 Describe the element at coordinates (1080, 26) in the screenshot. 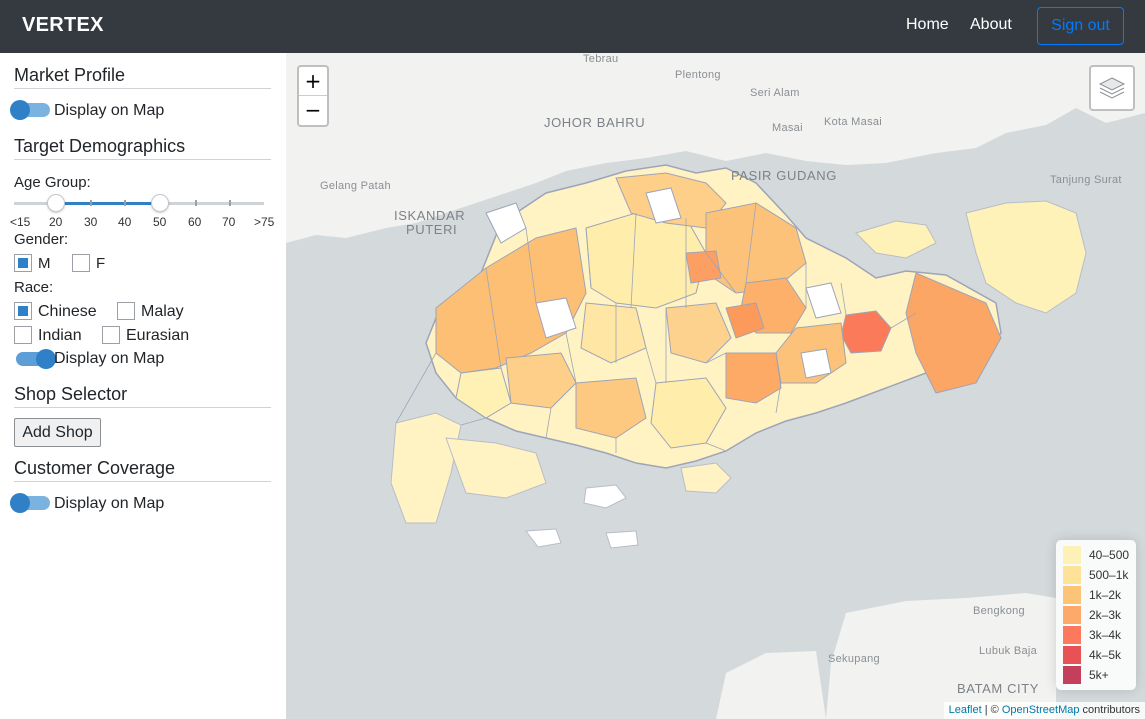

I see `sign-out-button: Sign out` at that location.